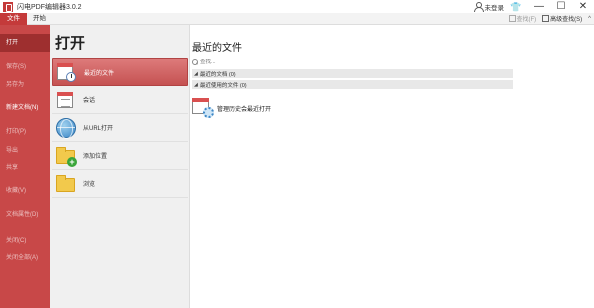 The height and width of the screenshot is (308, 594). What do you see at coordinates (203, 108) in the screenshot?
I see `manage-history-icon` at bounding box center [203, 108].